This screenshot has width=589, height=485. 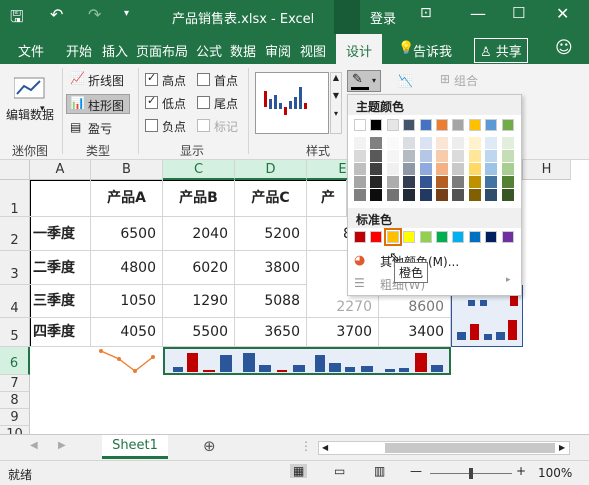 What do you see at coordinates (271, 170) in the screenshot?
I see `column-header-d: D` at bounding box center [271, 170].